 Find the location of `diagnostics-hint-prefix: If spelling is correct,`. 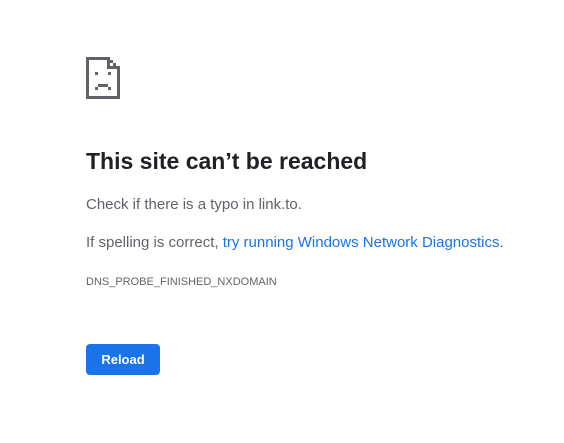

diagnostics-hint-prefix: If spelling is correct, is located at coordinates (154, 242).